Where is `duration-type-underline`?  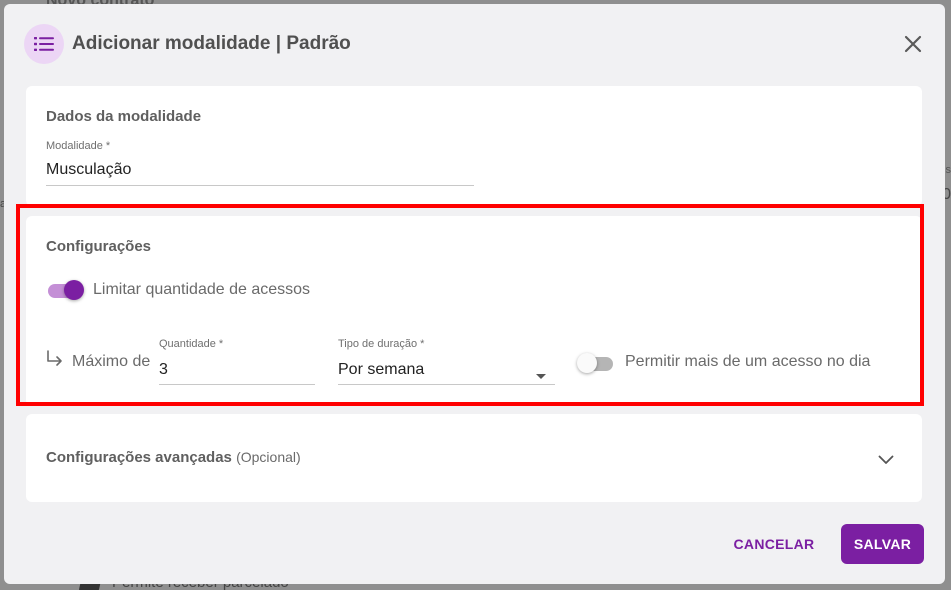 duration-type-underline is located at coordinates (446, 384).